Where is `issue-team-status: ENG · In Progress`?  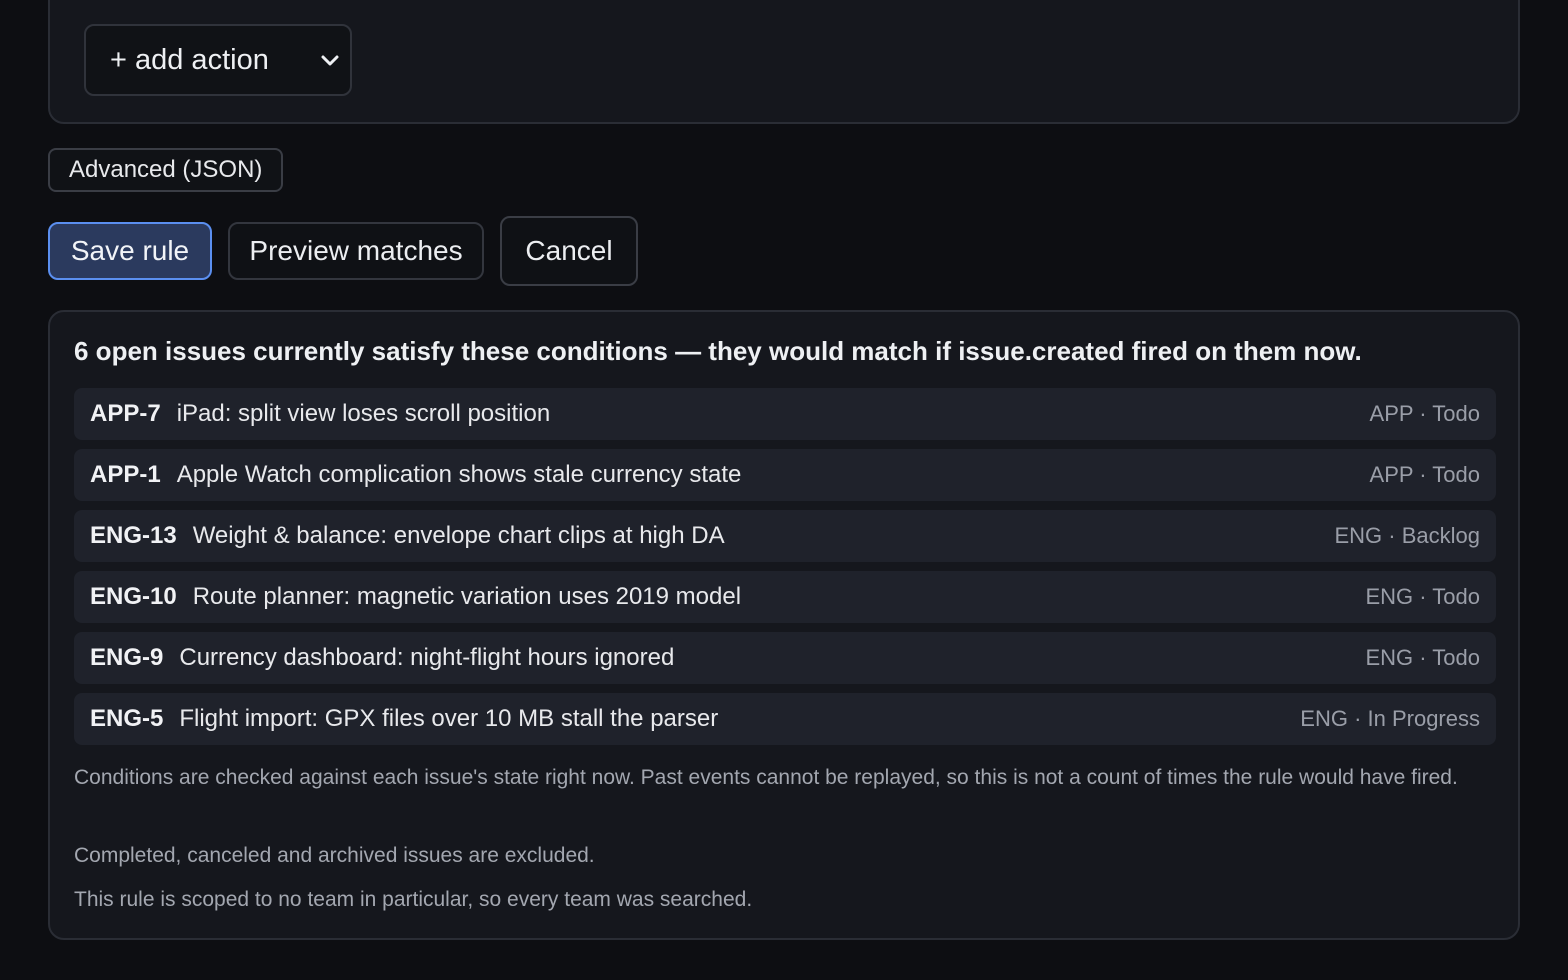
issue-team-status: ENG · In Progress is located at coordinates (1390, 718).